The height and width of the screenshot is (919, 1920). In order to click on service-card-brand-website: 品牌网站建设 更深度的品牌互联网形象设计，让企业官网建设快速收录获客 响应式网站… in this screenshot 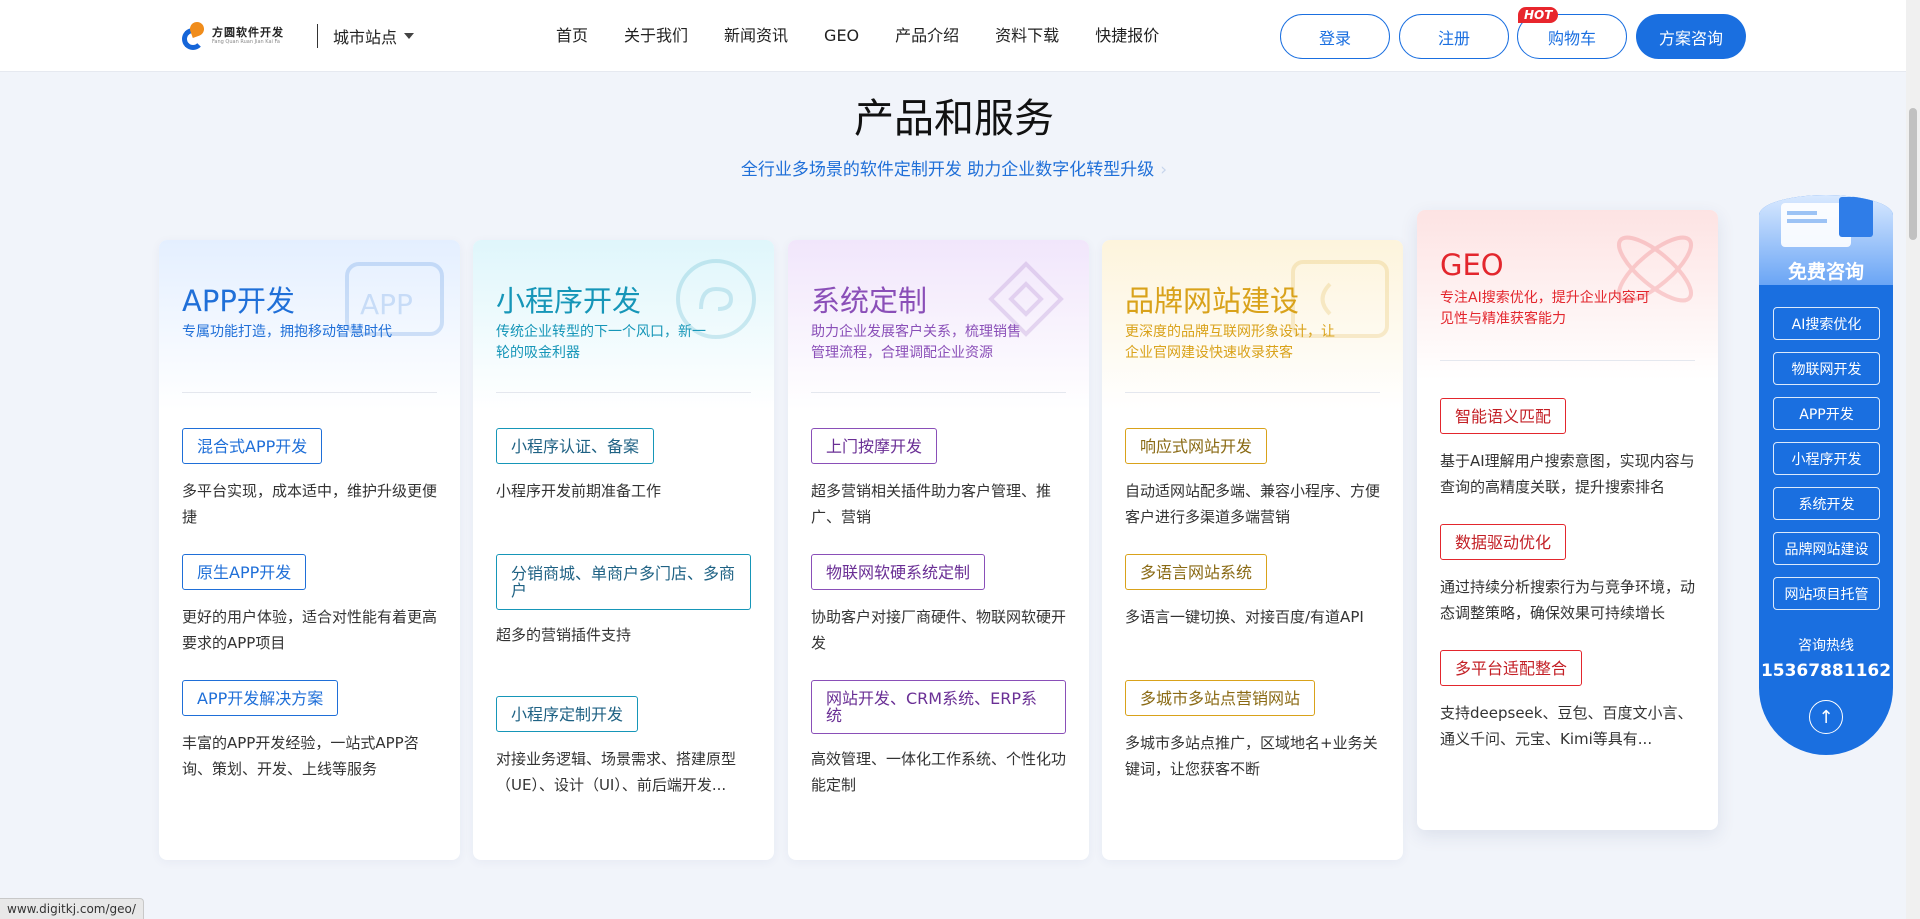, I will do `click(1252, 550)`.